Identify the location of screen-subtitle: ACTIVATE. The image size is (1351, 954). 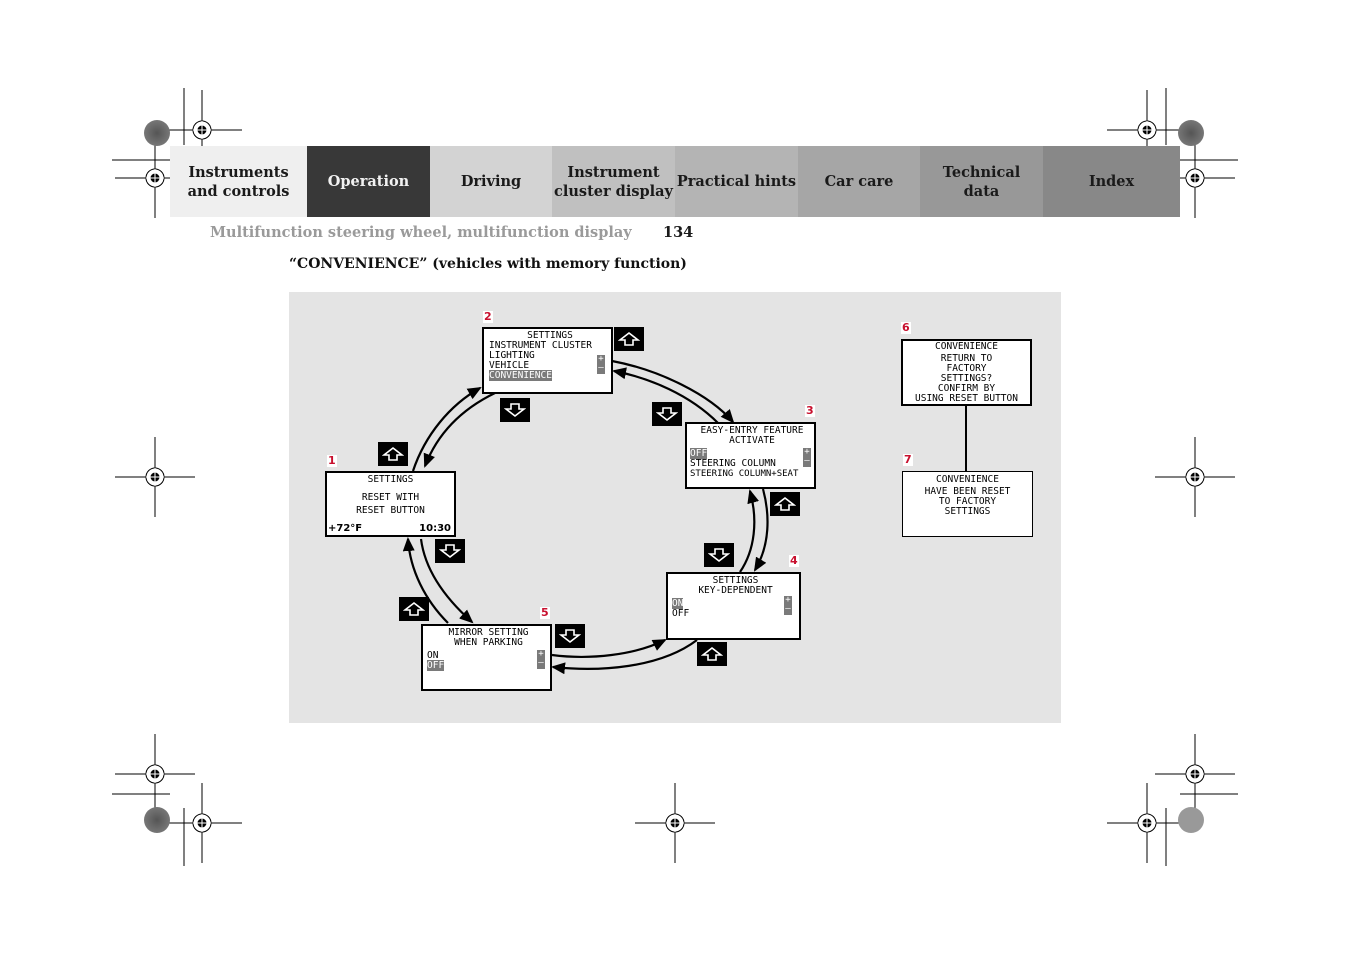
(752, 440).